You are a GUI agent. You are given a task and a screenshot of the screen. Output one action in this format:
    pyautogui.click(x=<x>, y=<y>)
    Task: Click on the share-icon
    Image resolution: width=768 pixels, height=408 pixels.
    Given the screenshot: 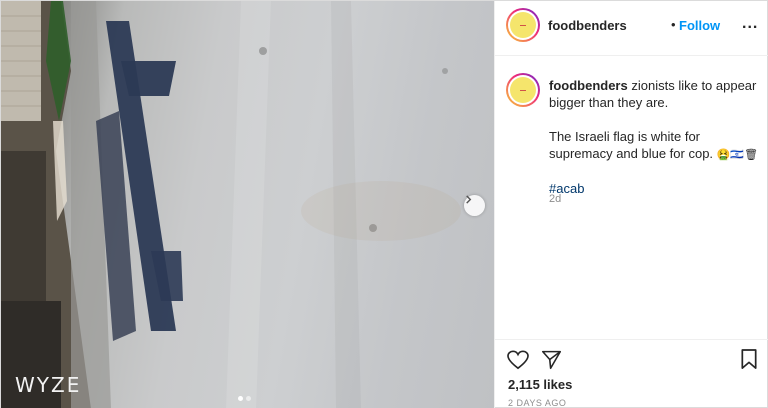 What is the action you would take?
    pyautogui.click(x=551, y=359)
    